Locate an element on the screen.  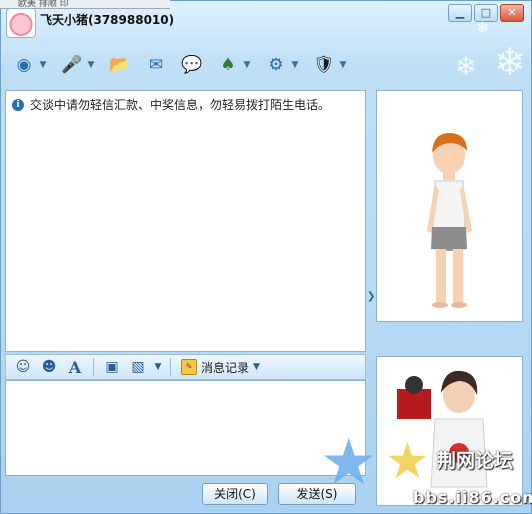
toolbar-sms: ✉ is located at coordinates (156, 65).